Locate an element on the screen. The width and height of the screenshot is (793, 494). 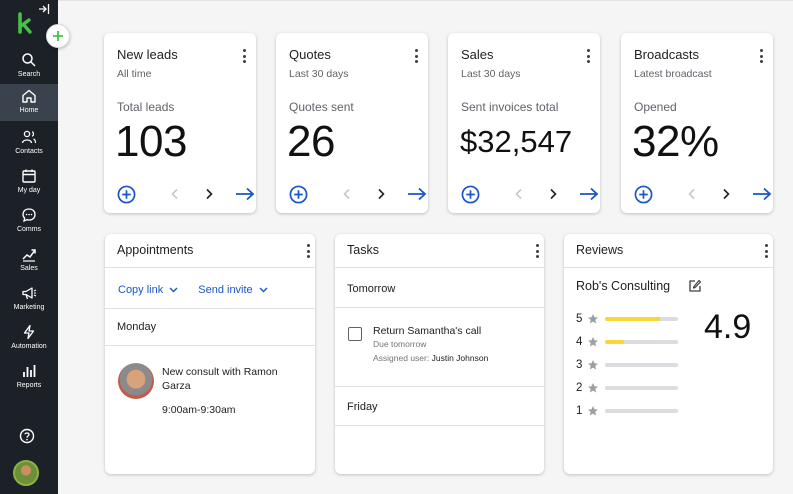
metric-value: 103 is located at coordinates (151, 141).